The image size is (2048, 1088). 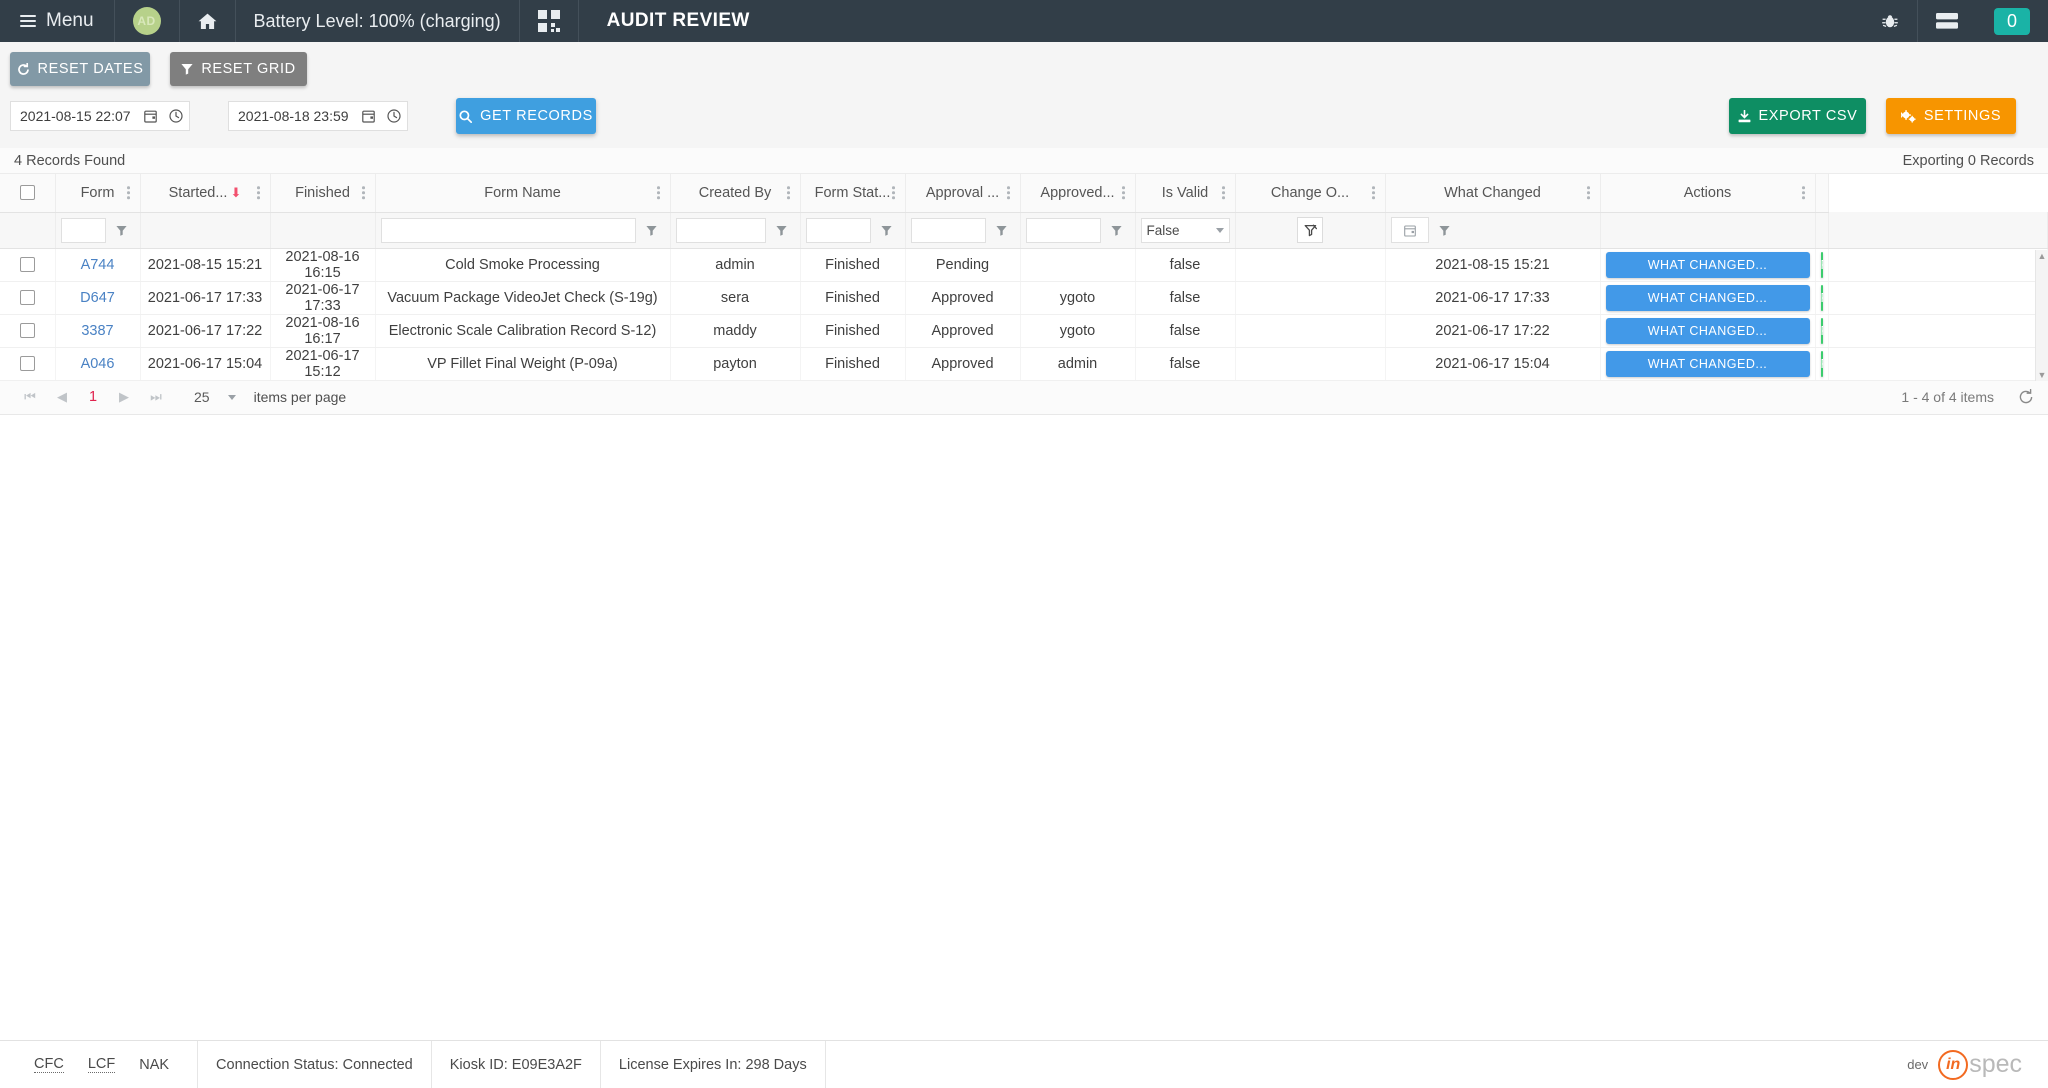 What do you see at coordinates (129, 193) in the screenshot?
I see `header-form-menu-icon` at bounding box center [129, 193].